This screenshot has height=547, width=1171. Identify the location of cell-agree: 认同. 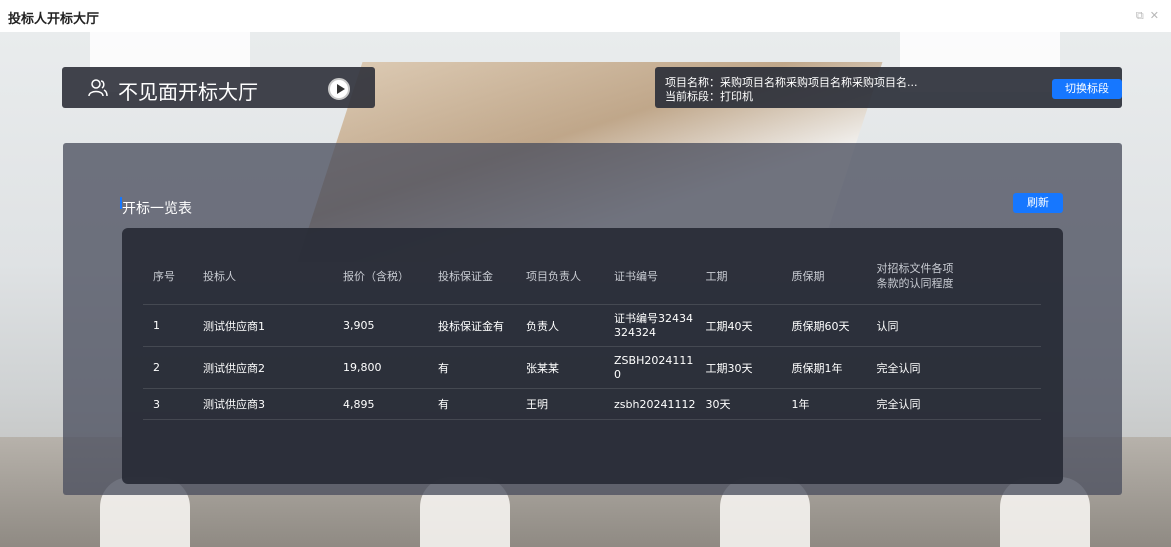
(911, 325).